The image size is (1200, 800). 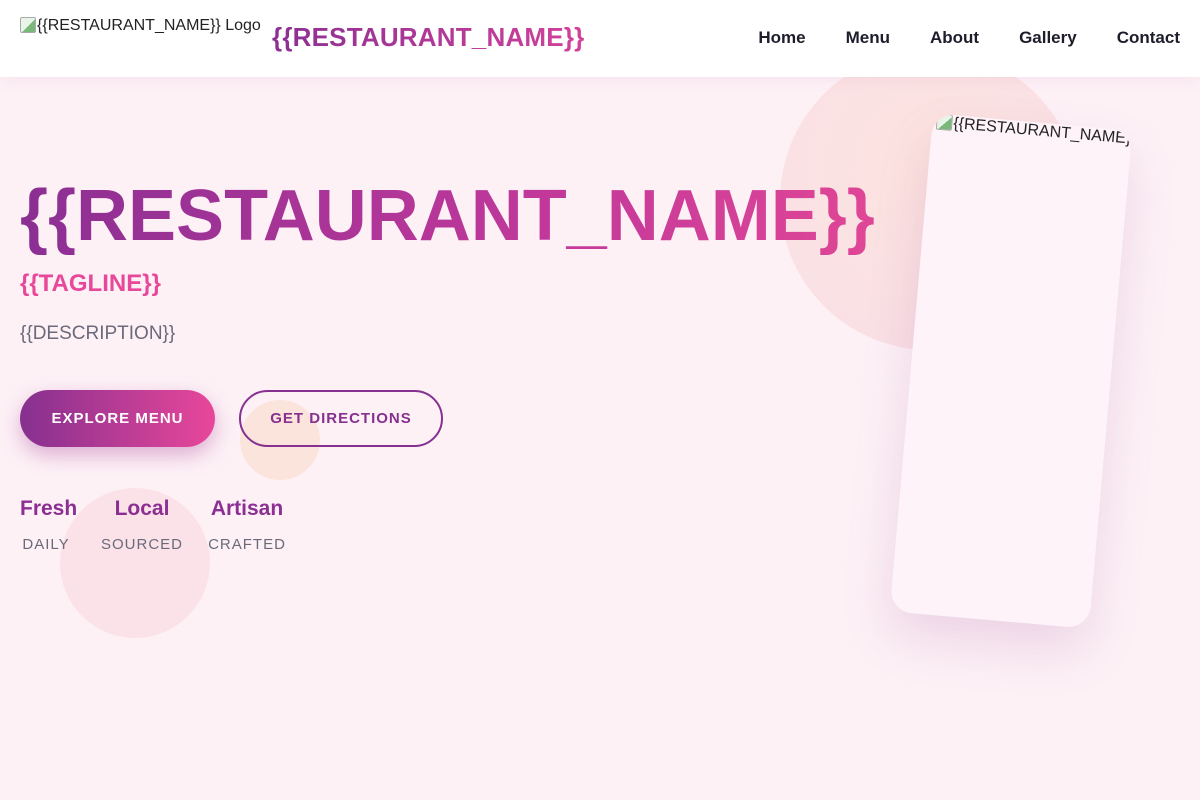 I want to click on stat-label: DAILY, so click(x=46, y=544).